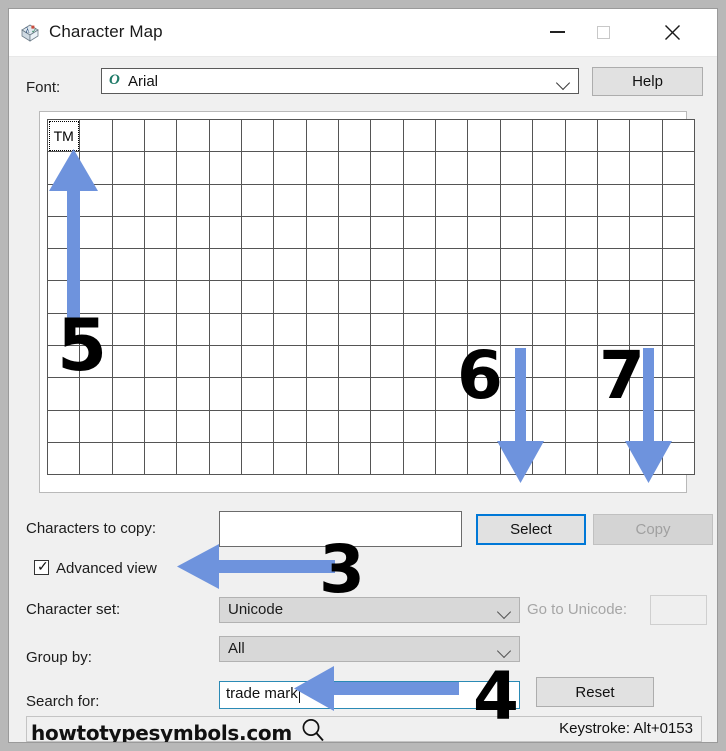 The image size is (726, 751). Describe the element at coordinates (557, 32) in the screenshot. I see `minimize-button` at that location.